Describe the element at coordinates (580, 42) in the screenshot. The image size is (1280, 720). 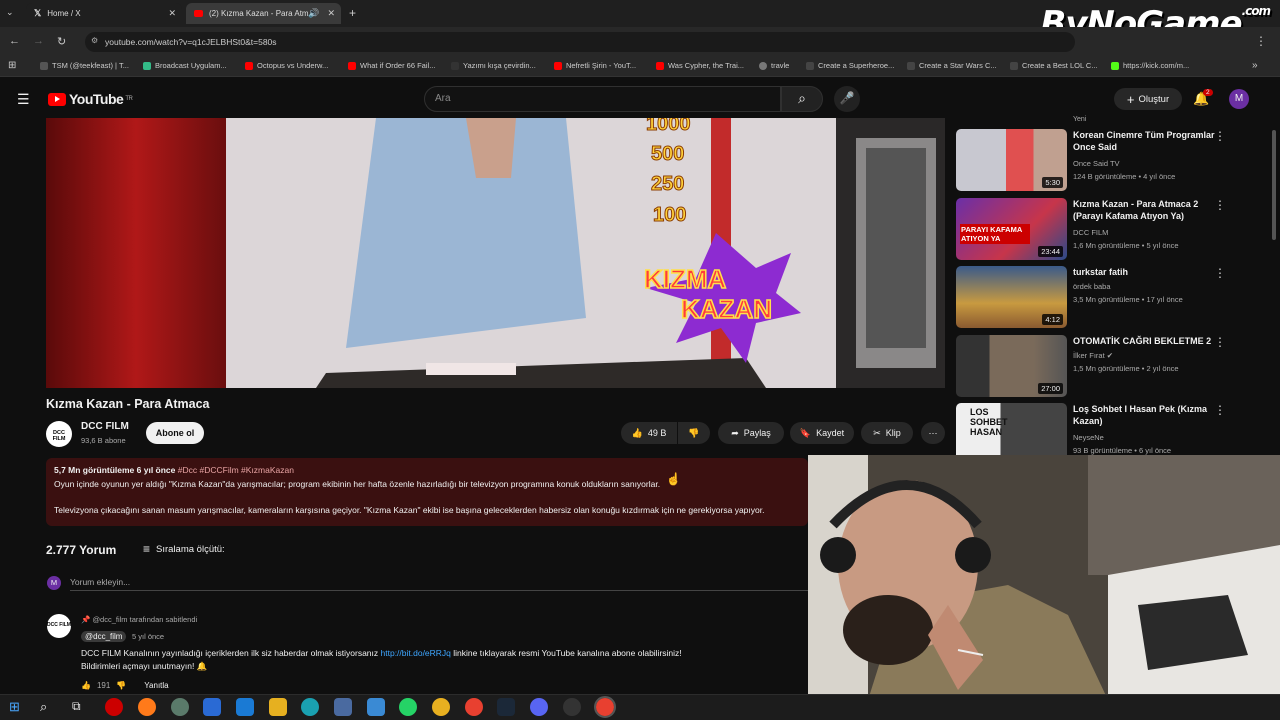
I see `url-field: ⚙ youtube.com/watch?v=q1cJELBHSt0&t=580s` at that location.